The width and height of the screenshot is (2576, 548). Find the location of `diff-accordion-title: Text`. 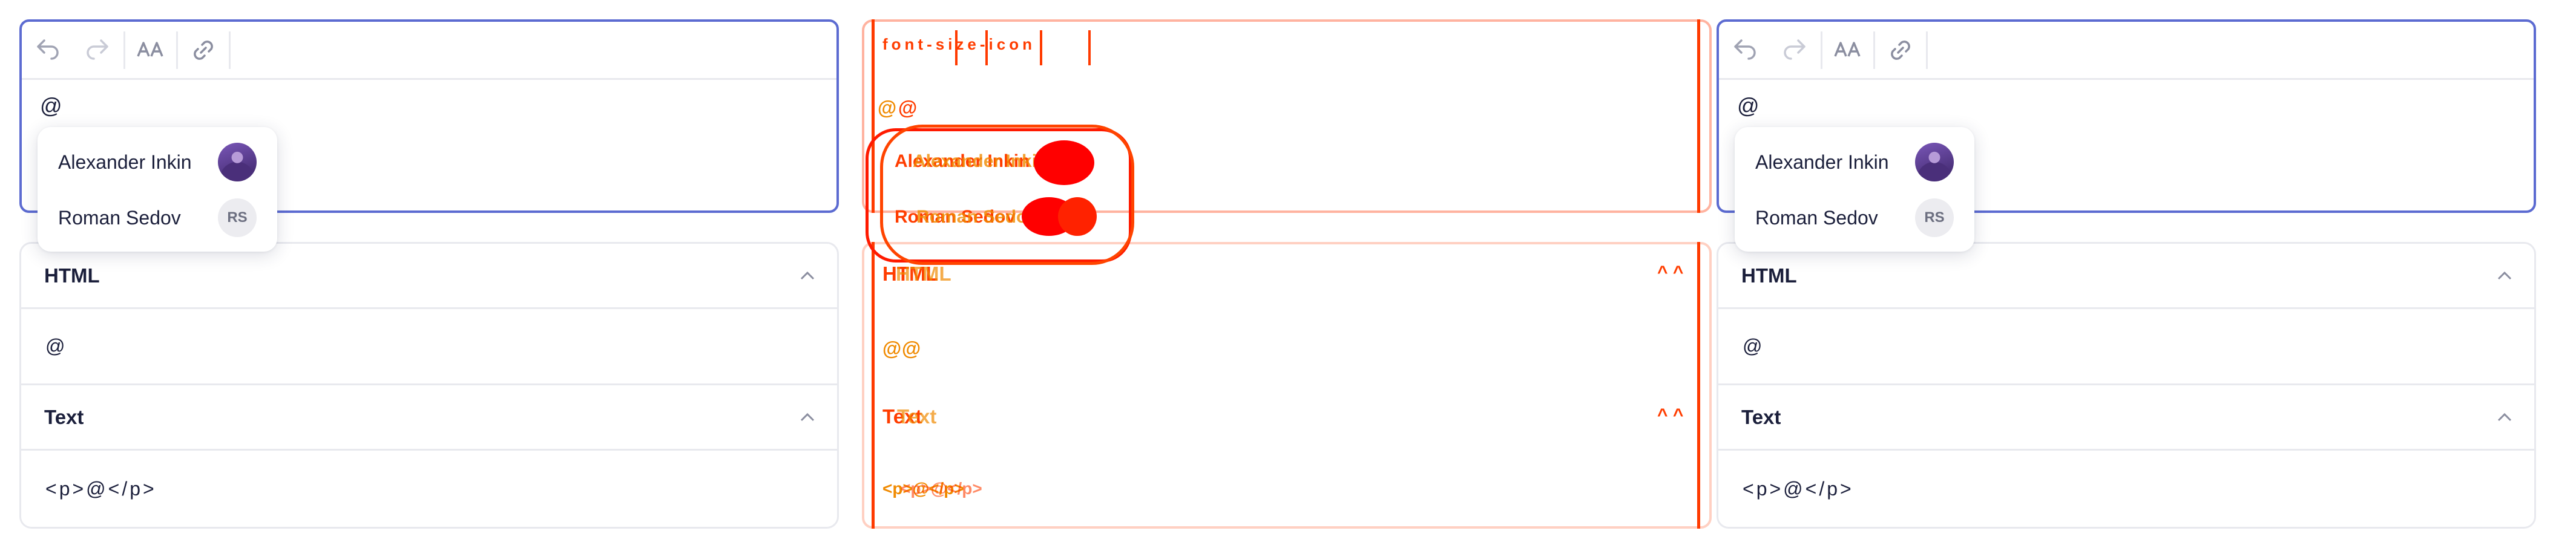

diff-accordion-title: Text is located at coordinates (917, 416).